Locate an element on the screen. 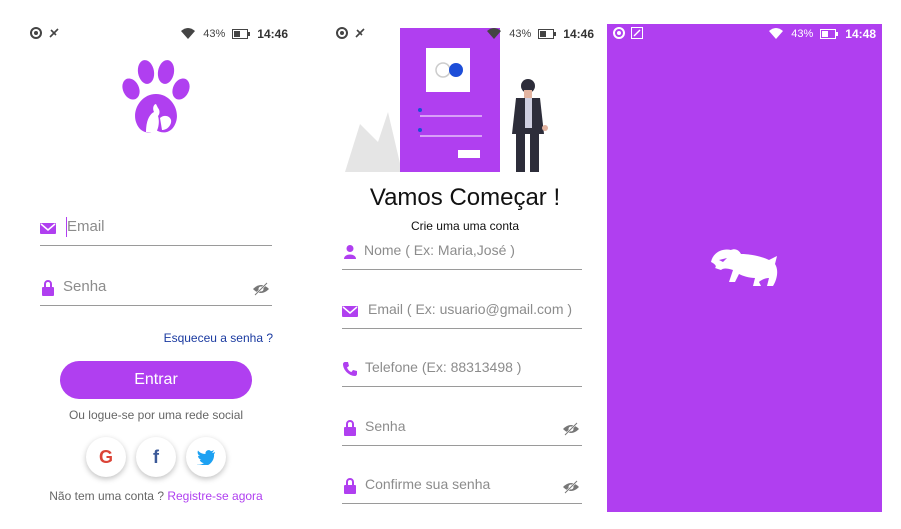  phone-field: Telefone (Ex: 88313498 ) is located at coordinates (462, 372).